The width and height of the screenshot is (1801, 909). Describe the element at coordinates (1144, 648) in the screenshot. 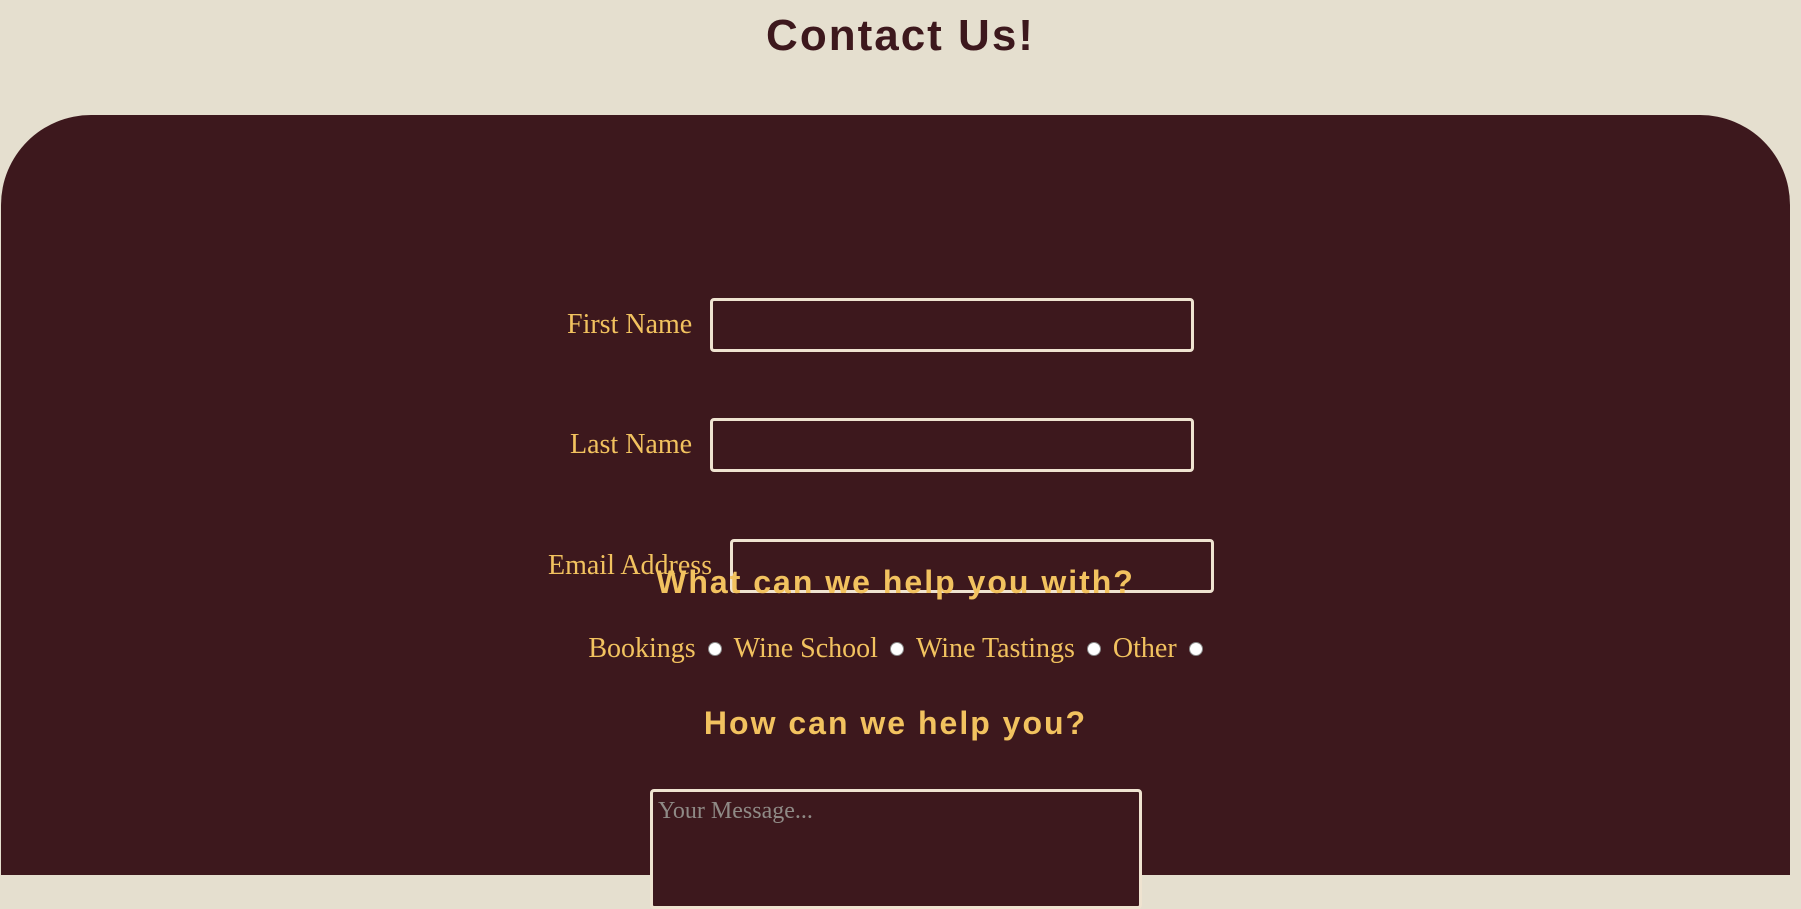

I see `radio-label-other: Other` at that location.